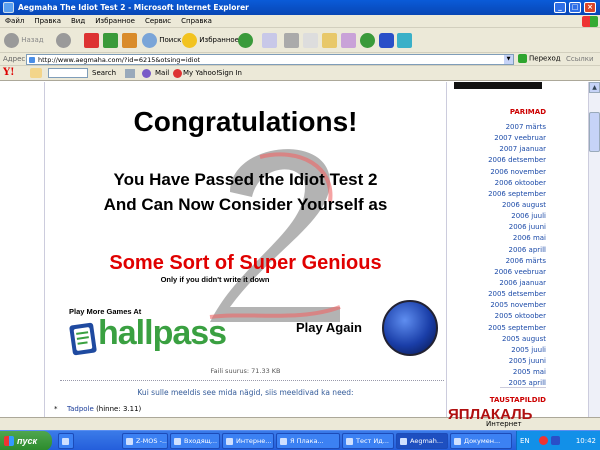  I want to click on yahoo-tool-icon, so click(130, 73).